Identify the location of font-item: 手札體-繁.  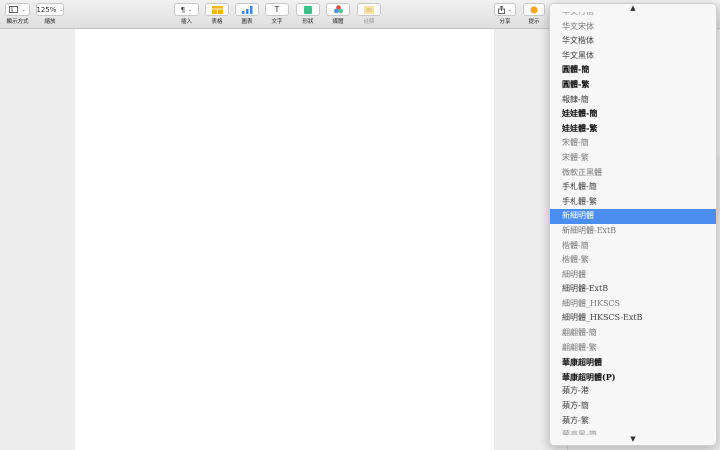
(633, 202).